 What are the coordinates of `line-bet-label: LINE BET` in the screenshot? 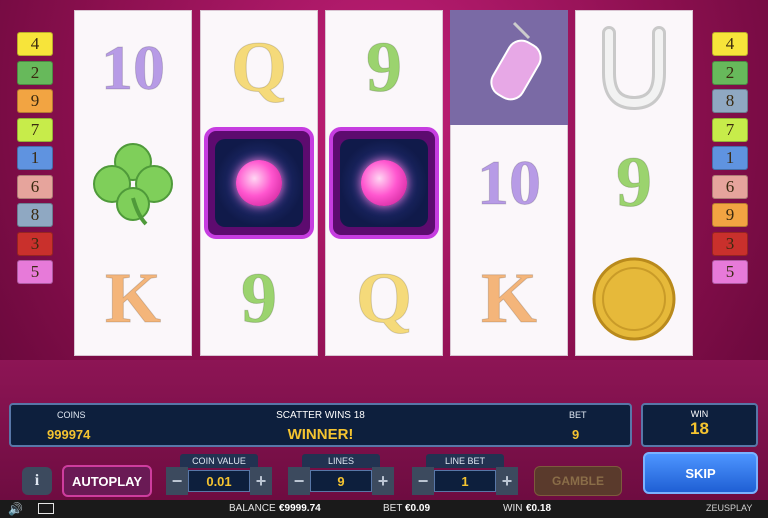 It's located at (465, 461).